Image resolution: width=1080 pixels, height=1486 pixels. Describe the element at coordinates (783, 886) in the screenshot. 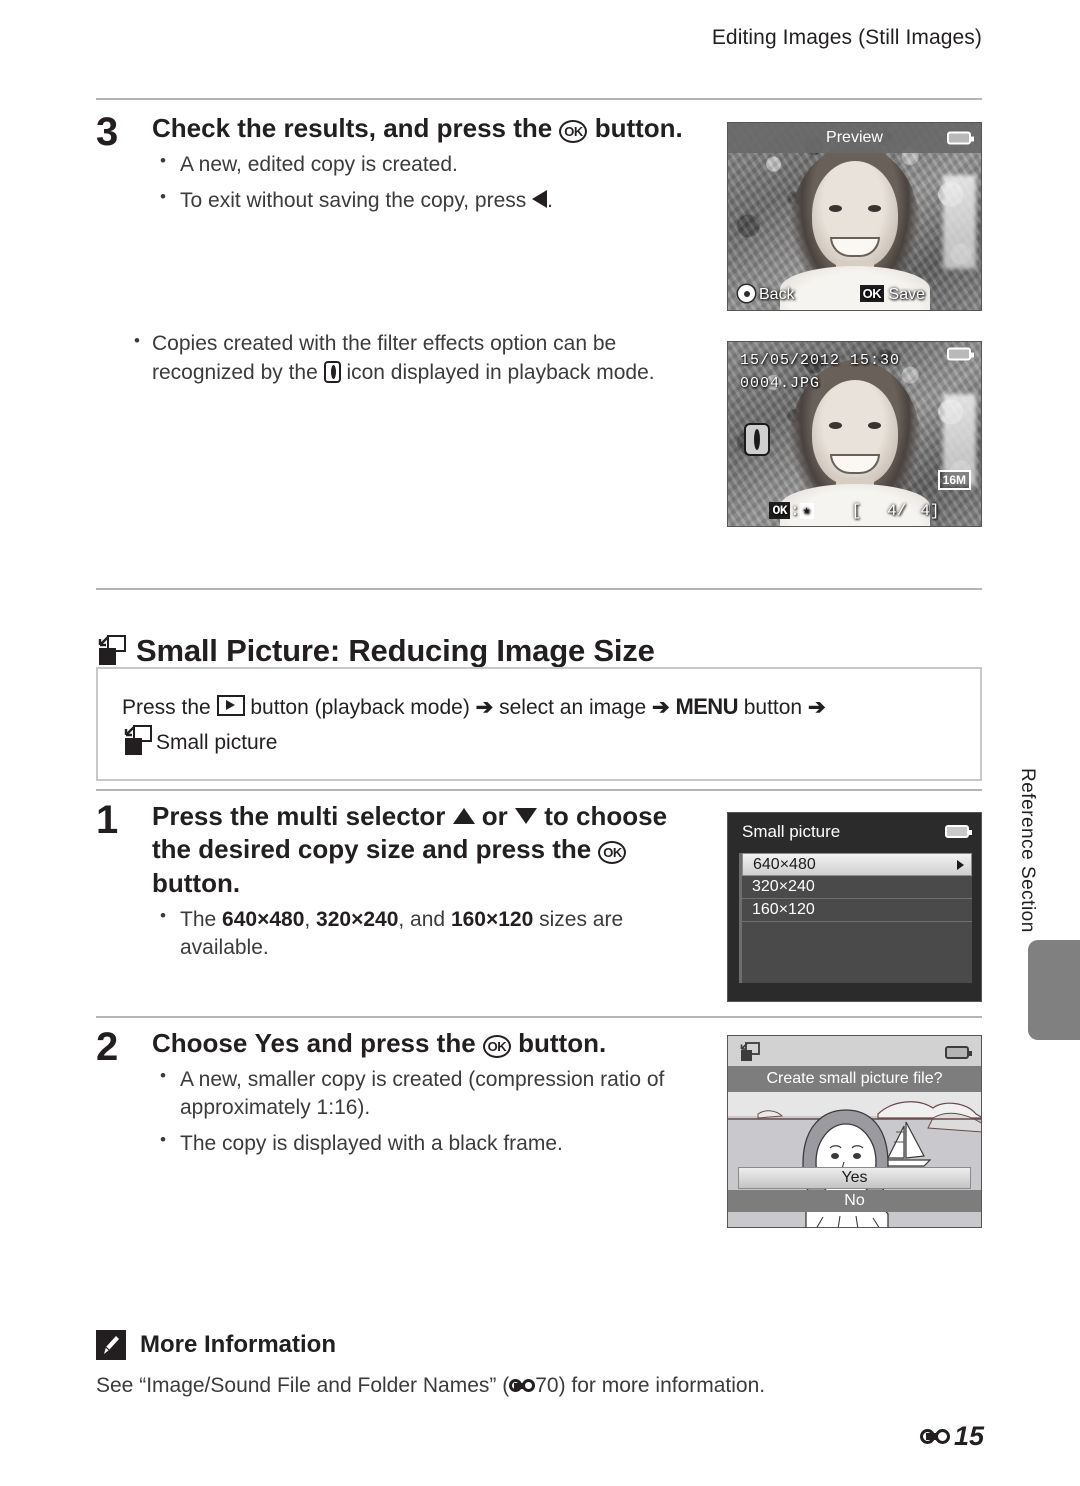

I see `menu-item-label: 320×240` at that location.